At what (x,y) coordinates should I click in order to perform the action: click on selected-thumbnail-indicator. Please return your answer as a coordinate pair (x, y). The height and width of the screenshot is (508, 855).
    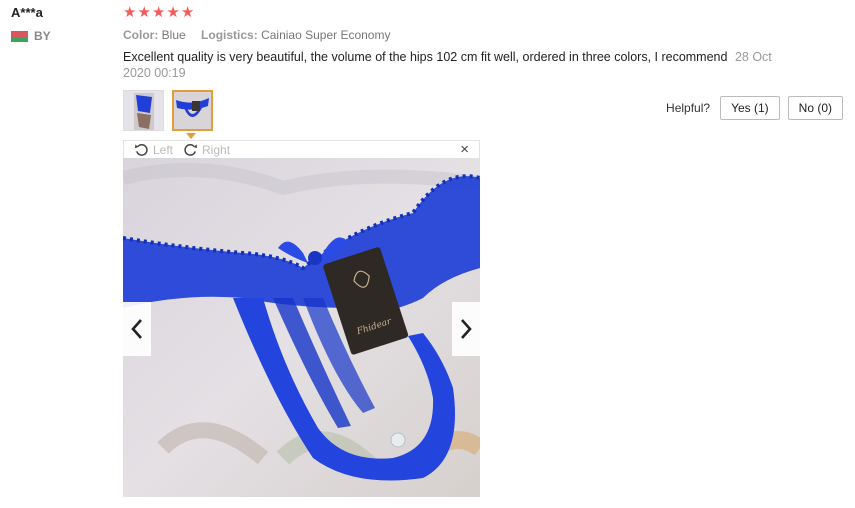
    Looking at the image, I should click on (191, 136).